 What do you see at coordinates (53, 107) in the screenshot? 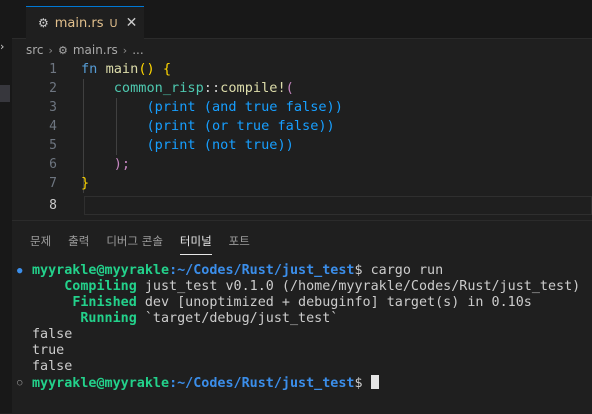
I see `line-number: 3` at bounding box center [53, 107].